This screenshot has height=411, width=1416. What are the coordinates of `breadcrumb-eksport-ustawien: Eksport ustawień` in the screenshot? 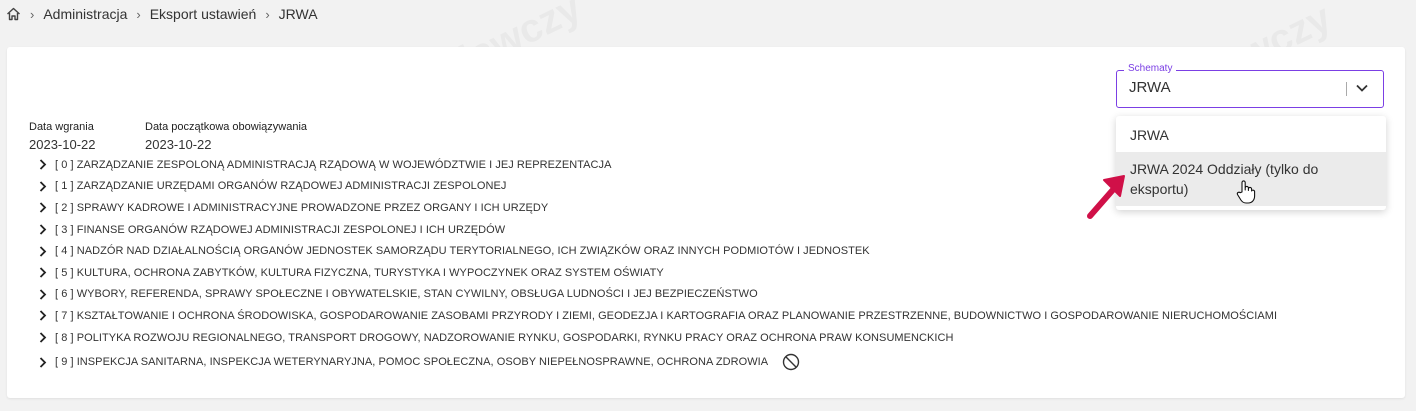 It's located at (203, 14).